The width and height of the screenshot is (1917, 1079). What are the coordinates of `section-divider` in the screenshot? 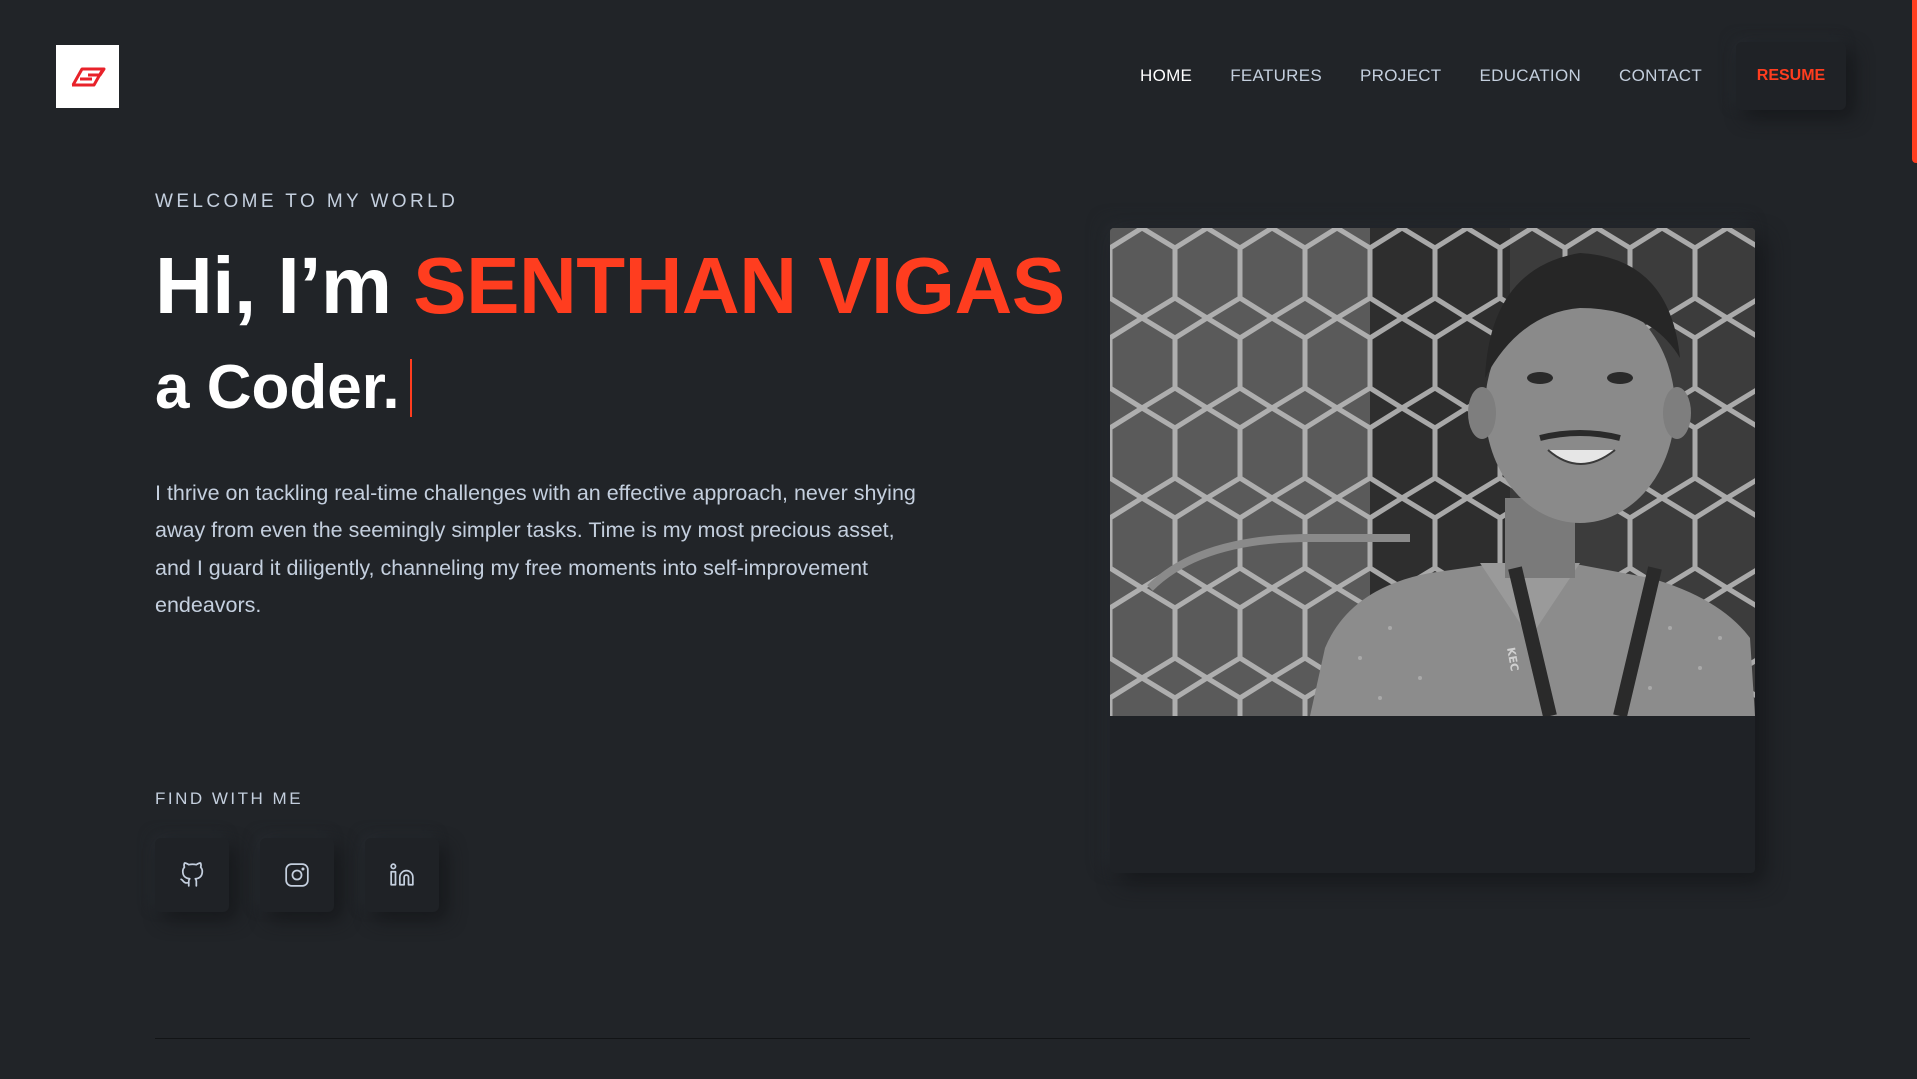 It's located at (952, 1038).